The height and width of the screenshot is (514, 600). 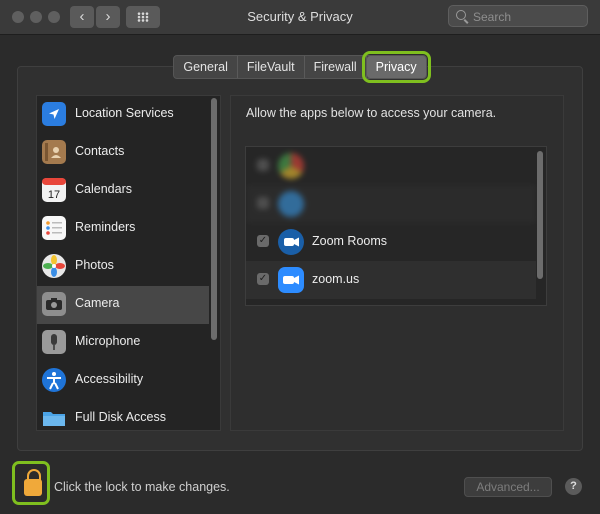 I want to click on accessibility-icon, so click(x=54, y=380).